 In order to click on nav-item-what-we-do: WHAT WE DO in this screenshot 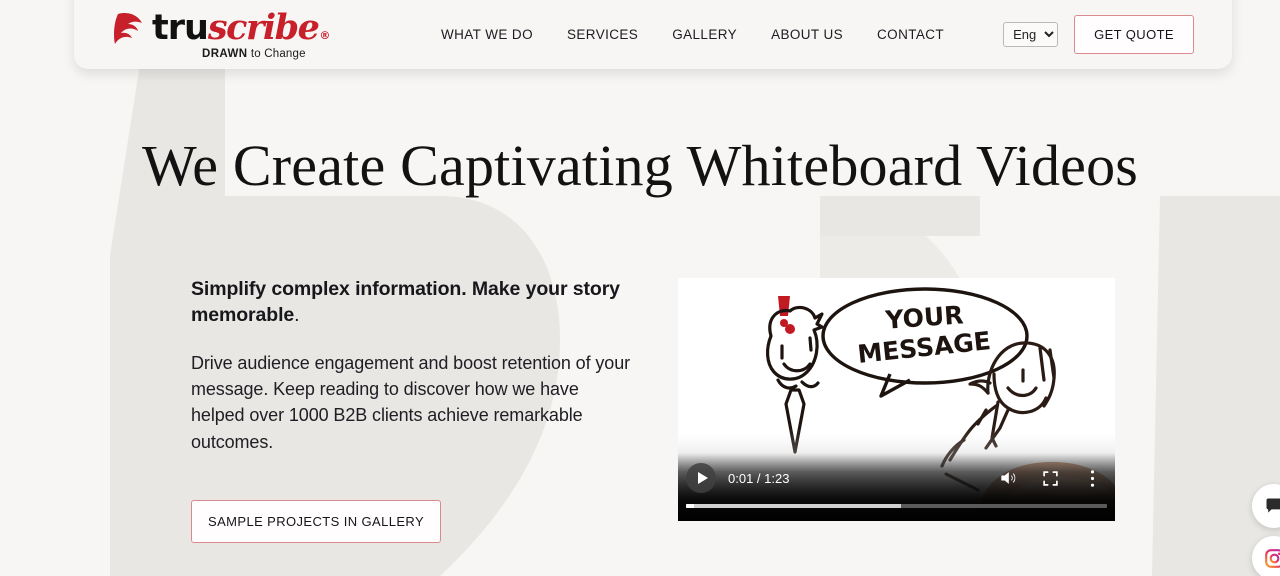, I will do `click(487, 34)`.